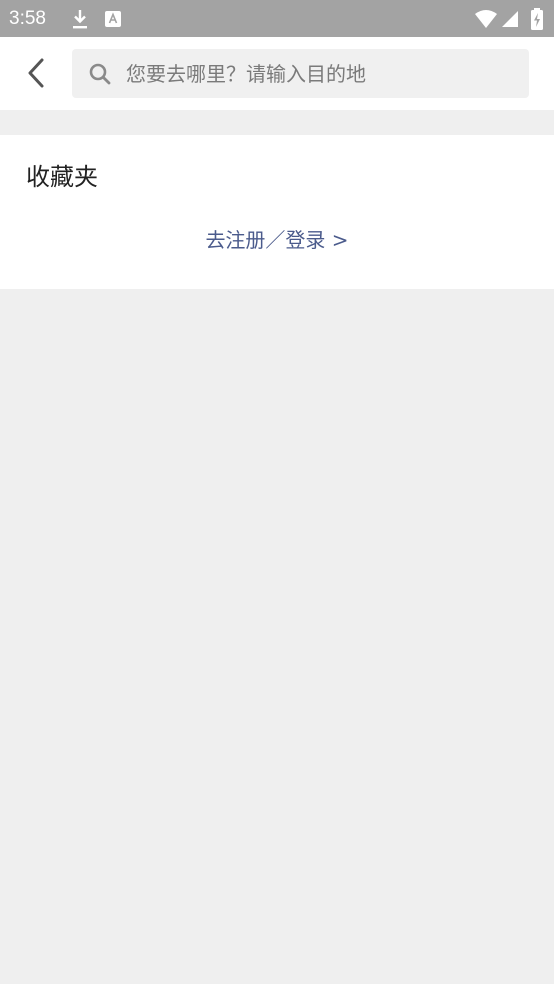 This screenshot has height=984, width=554. I want to click on back-button, so click(36, 73).